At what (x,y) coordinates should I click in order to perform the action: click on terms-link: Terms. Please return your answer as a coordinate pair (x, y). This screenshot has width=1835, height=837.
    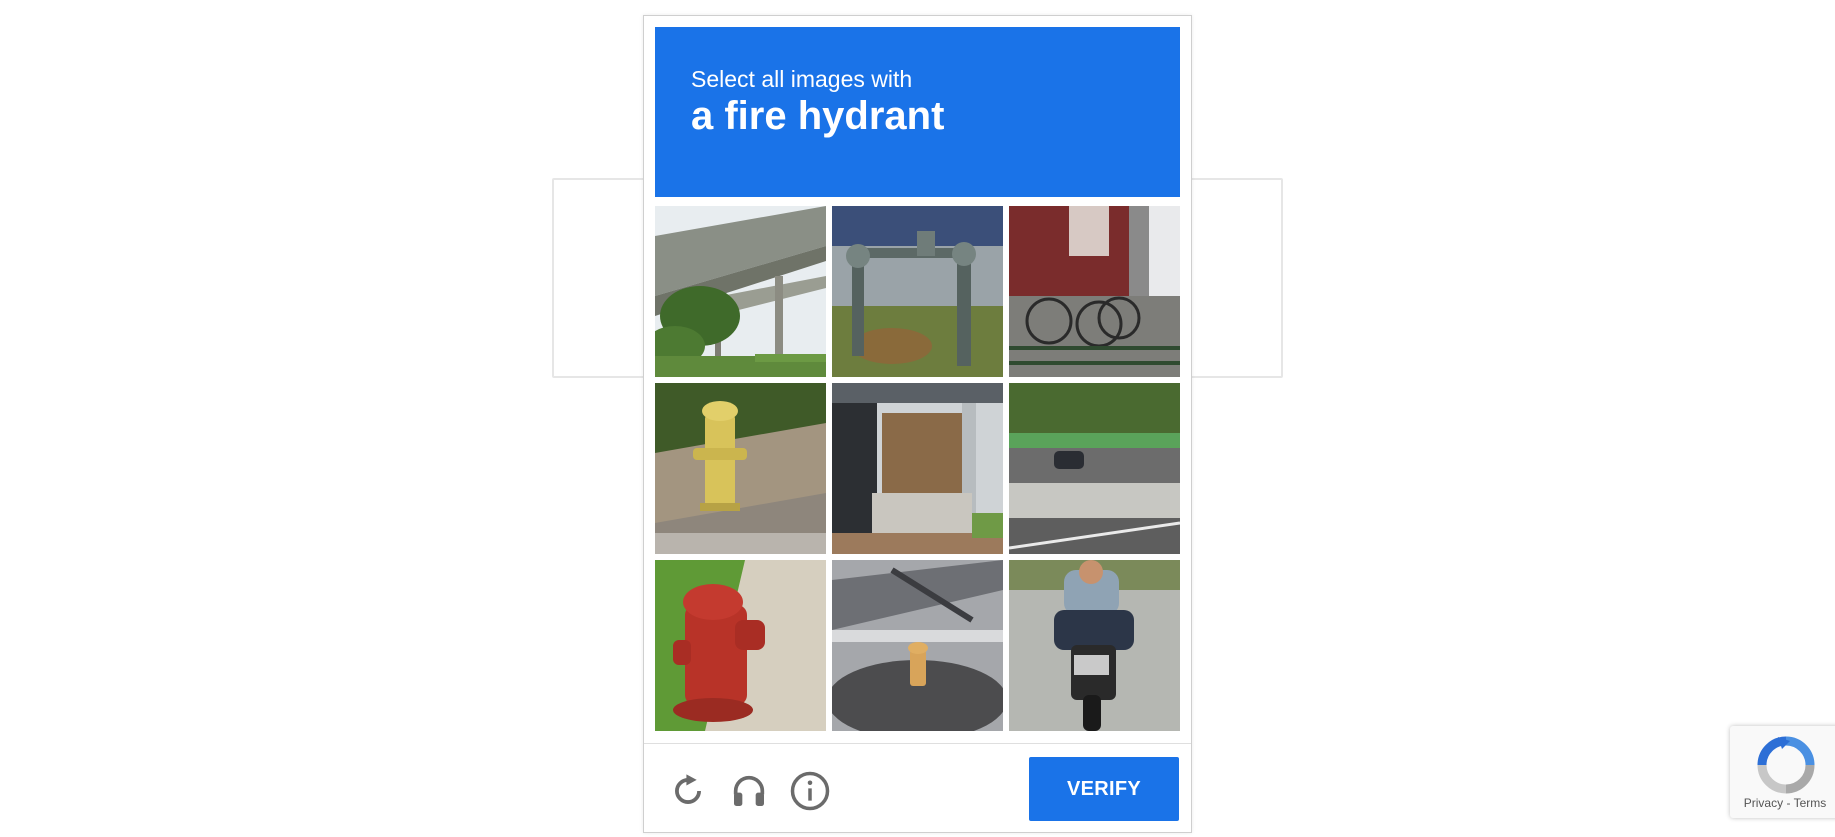
    Looking at the image, I should click on (1810, 803).